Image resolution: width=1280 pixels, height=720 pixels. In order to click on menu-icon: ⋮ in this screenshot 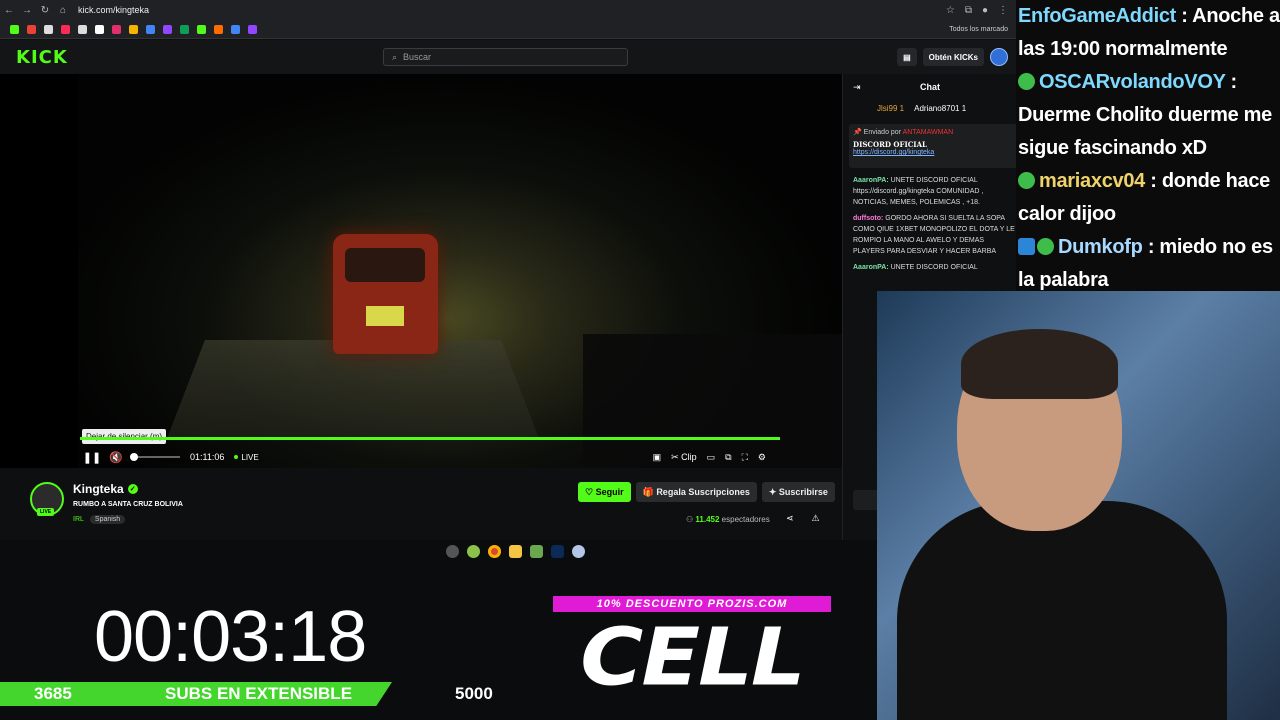, I will do `click(1003, 10)`.